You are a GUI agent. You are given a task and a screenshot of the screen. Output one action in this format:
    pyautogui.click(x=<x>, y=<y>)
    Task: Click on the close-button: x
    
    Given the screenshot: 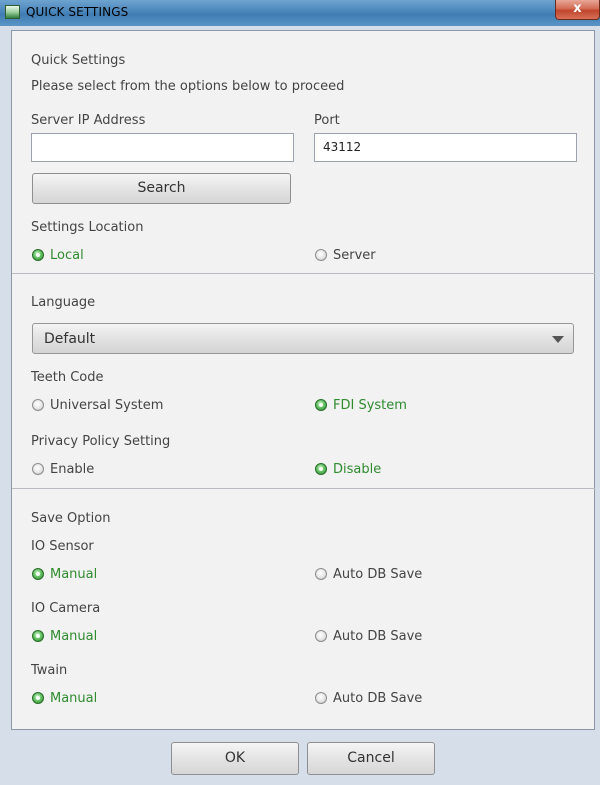 What is the action you would take?
    pyautogui.click(x=577, y=10)
    